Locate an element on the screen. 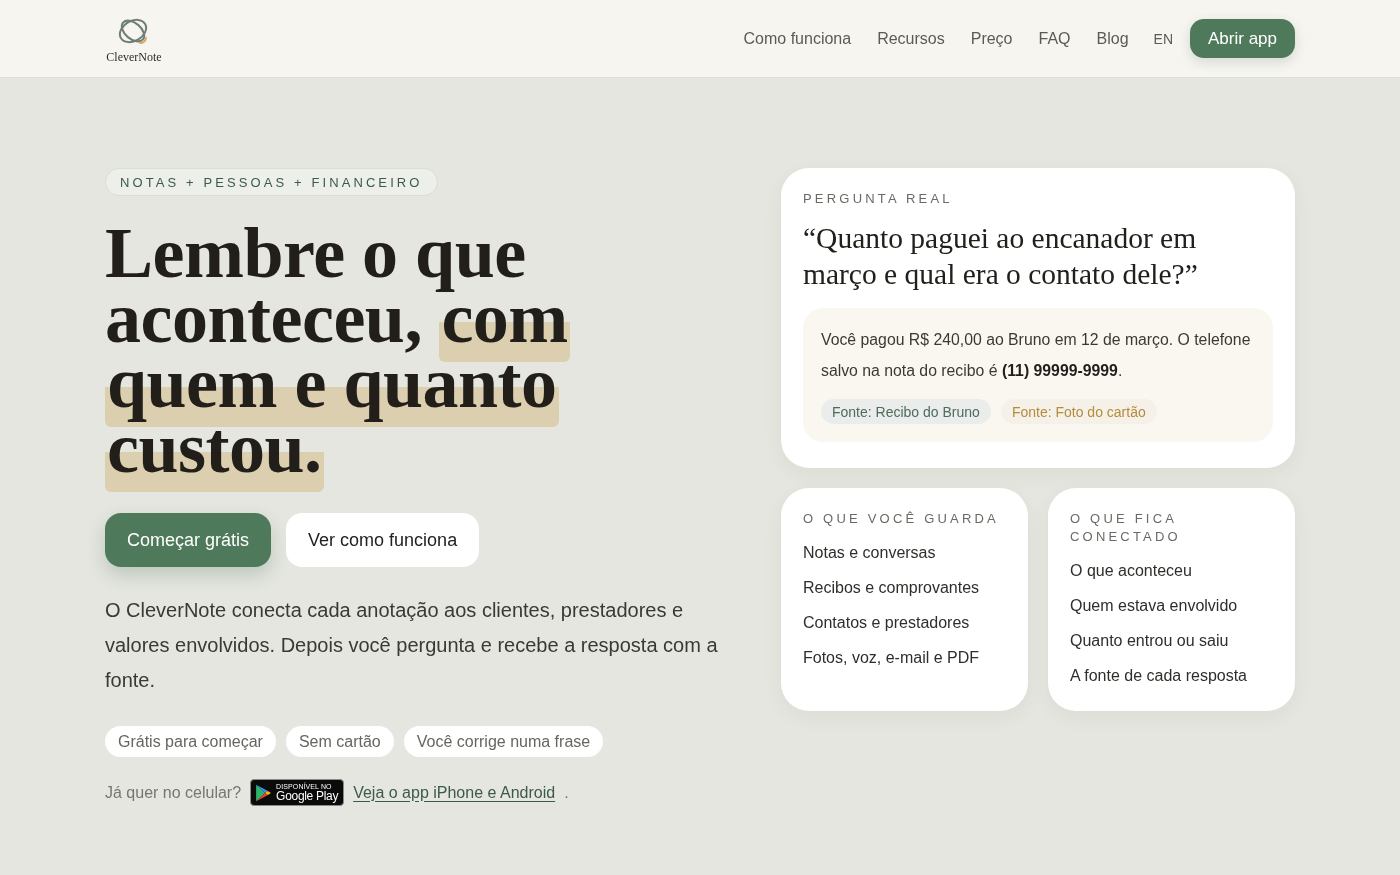 Image resolution: width=1400 pixels, height=875 pixels. feature-item: A fonte de cada resposta is located at coordinates (1159, 676).